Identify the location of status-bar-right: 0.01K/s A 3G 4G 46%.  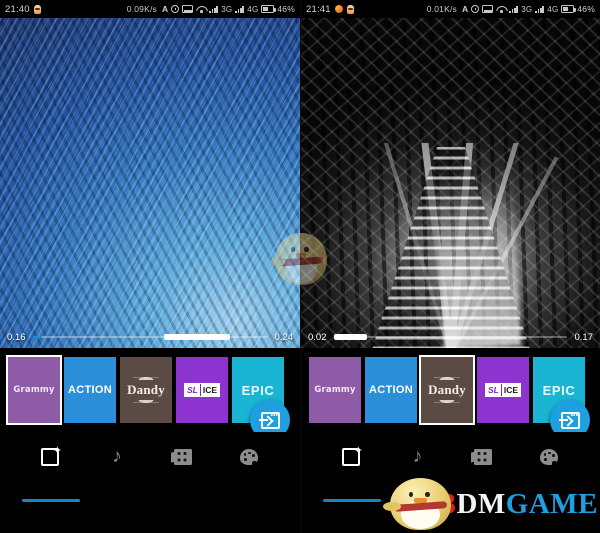
(511, 9).